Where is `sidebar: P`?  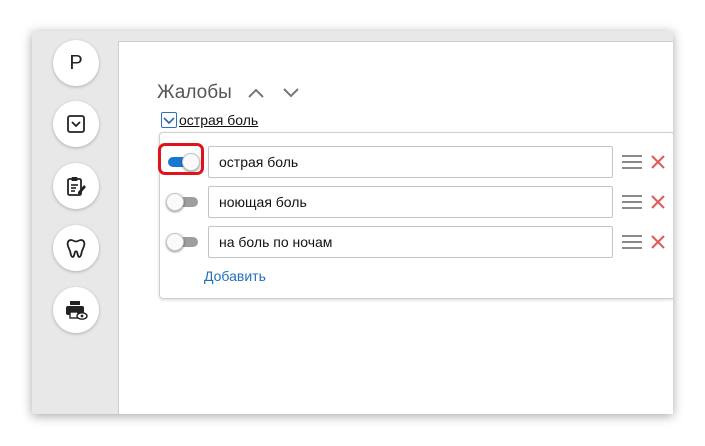
sidebar: P is located at coordinates (75, 222).